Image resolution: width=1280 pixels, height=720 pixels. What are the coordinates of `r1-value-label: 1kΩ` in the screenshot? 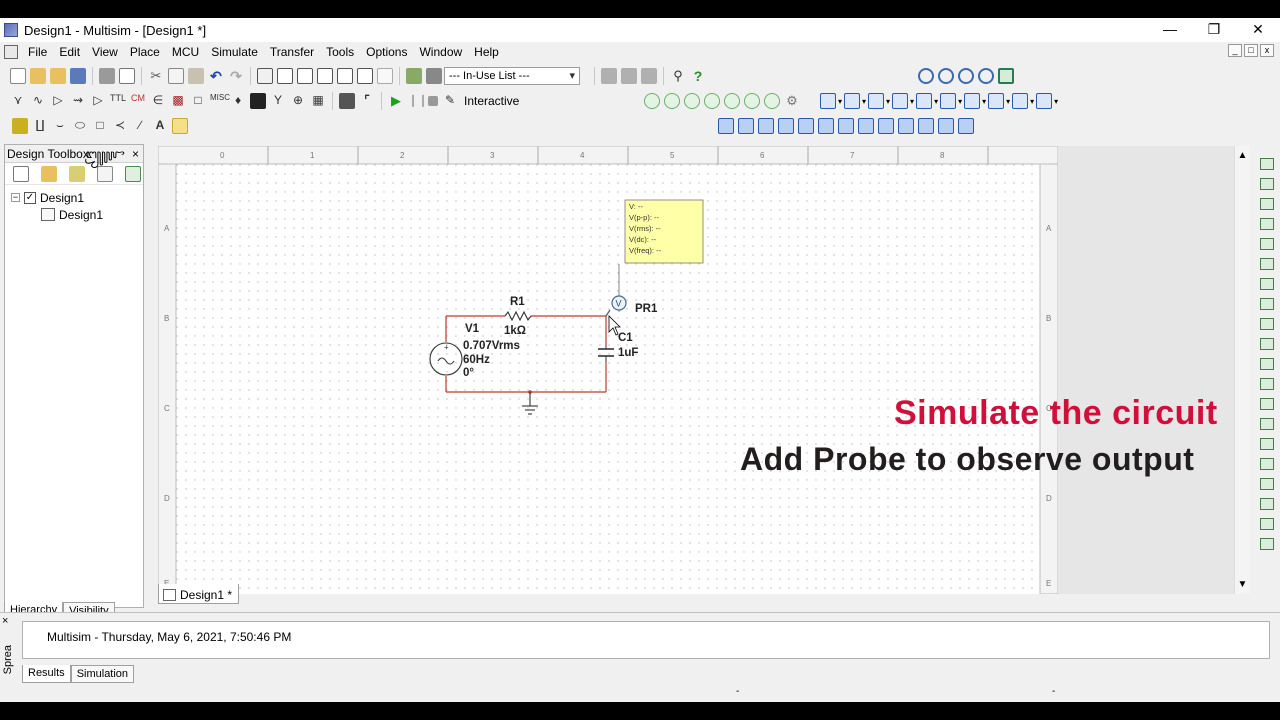 It's located at (515, 331).